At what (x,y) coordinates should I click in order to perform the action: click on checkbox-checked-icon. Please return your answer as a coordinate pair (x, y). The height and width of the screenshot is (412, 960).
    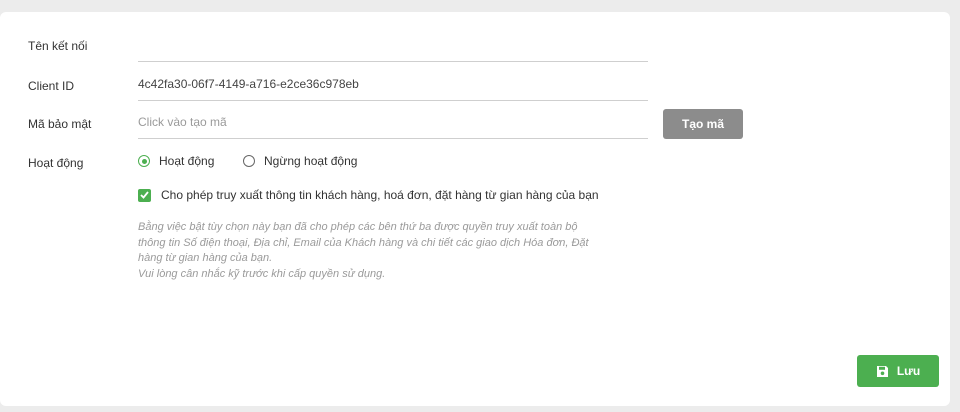
    Looking at the image, I should click on (144, 195).